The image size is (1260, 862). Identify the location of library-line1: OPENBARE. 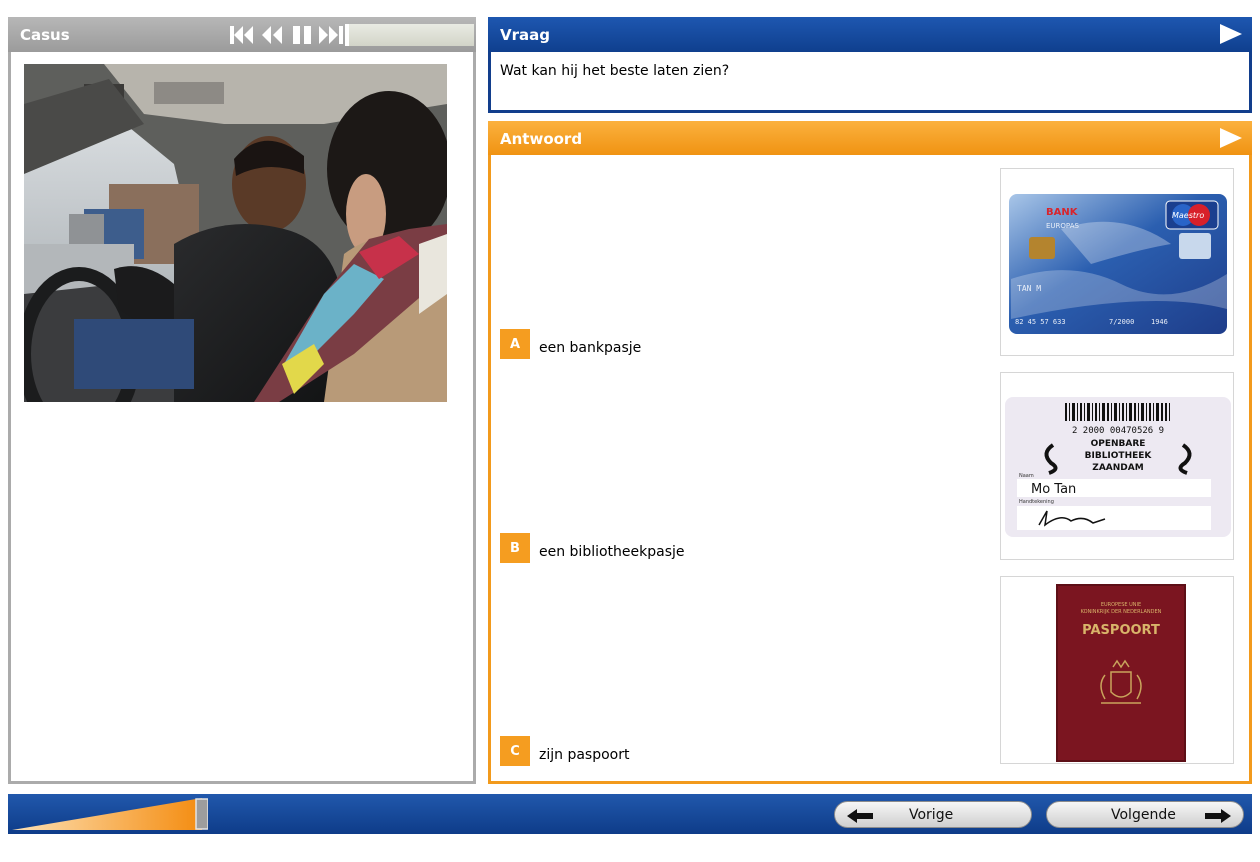
(1118, 444).